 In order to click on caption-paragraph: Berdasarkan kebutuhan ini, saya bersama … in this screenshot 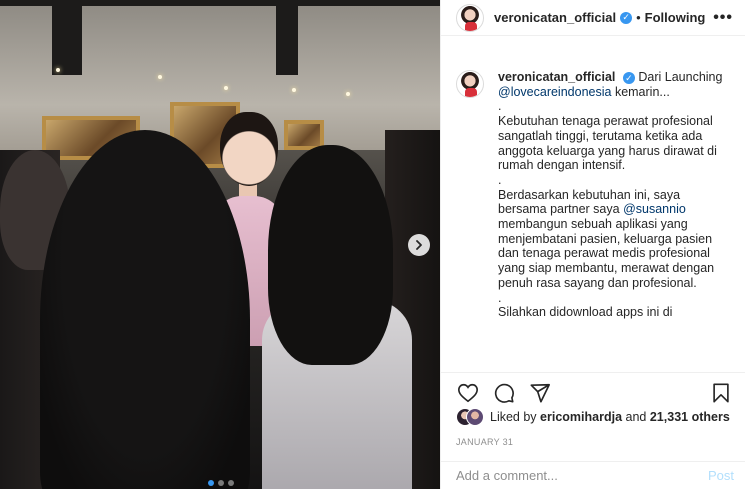, I will do `click(614, 239)`.